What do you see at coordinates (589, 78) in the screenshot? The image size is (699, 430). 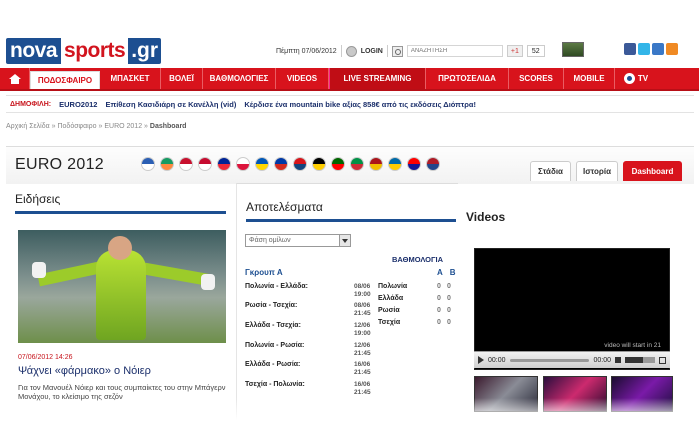 I see `nav-item-mobile: MOBILE` at bounding box center [589, 78].